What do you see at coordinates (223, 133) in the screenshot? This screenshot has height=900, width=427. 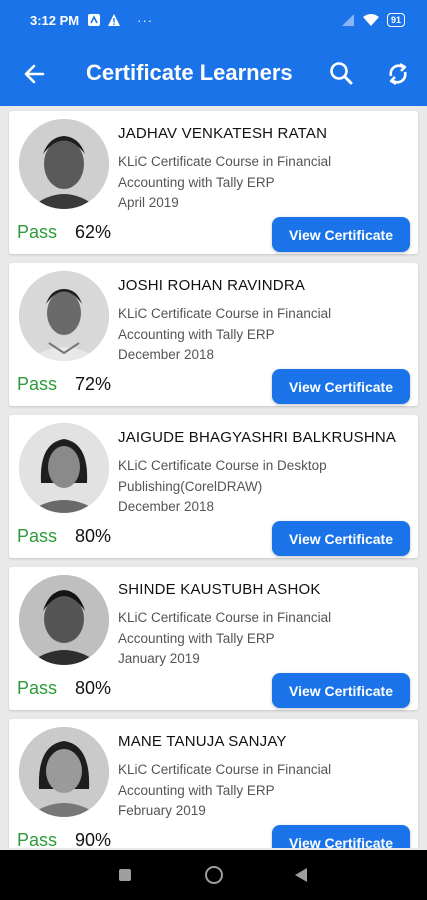 I see `learner-name: JADHAV VENKATESH RATAN` at bounding box center [223, 133].